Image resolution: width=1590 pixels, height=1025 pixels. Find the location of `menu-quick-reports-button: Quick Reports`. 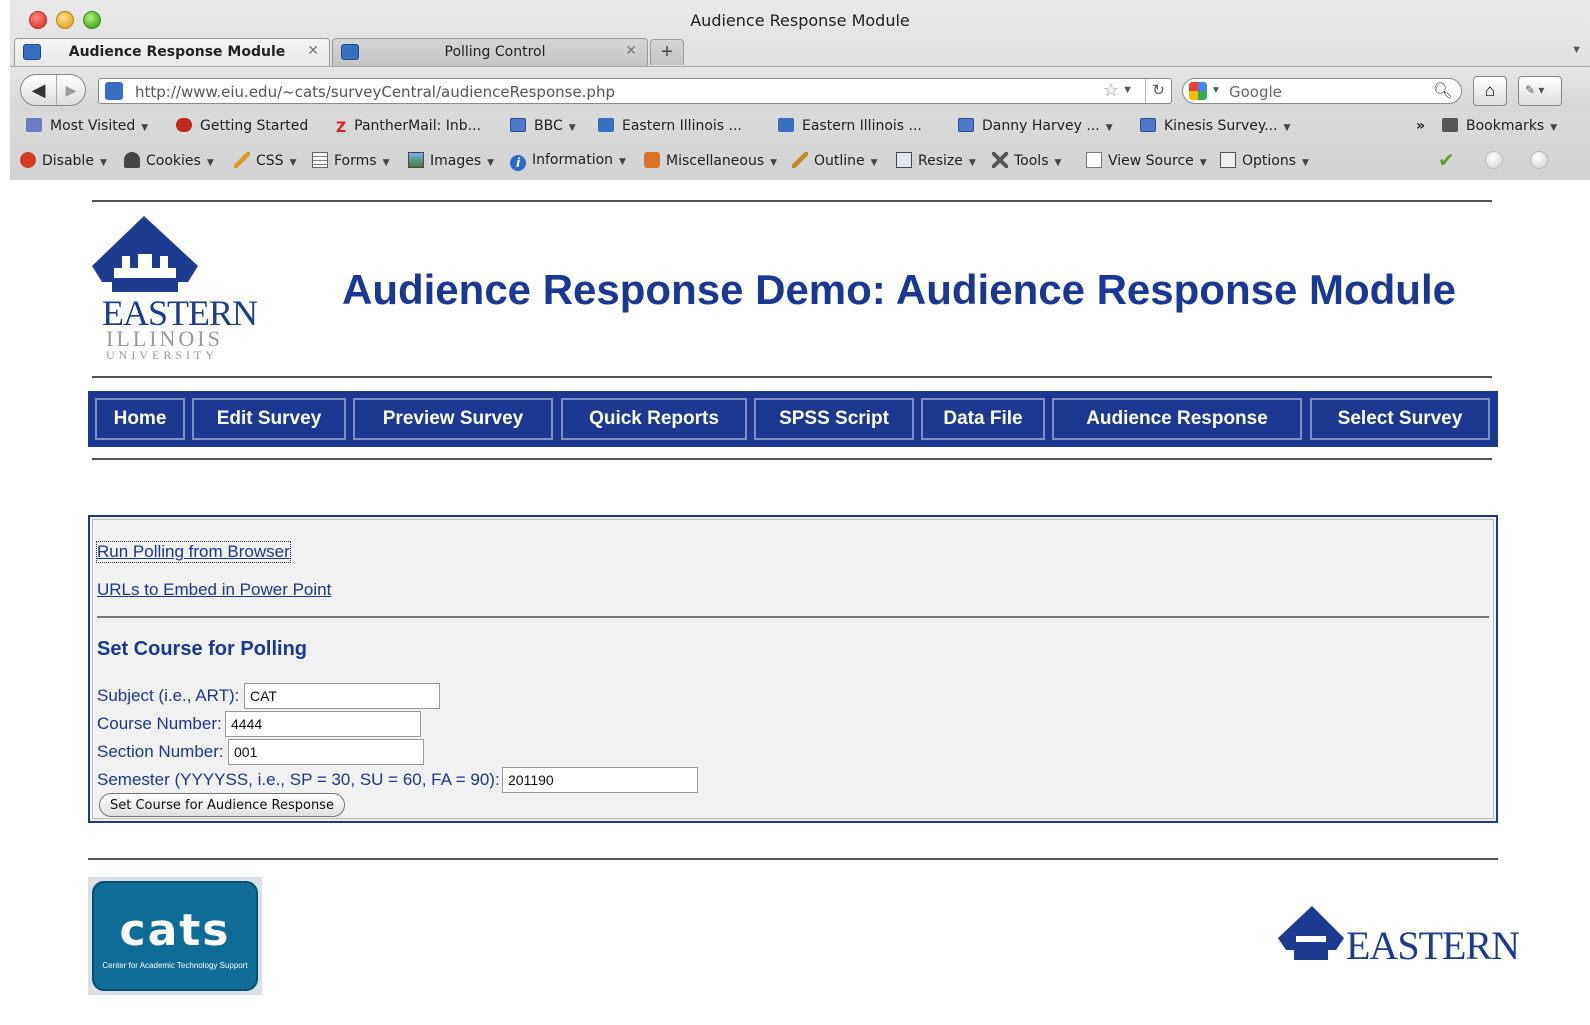

menu-quick-reports-button: Quick Reports is located at coordinates (654, 419).